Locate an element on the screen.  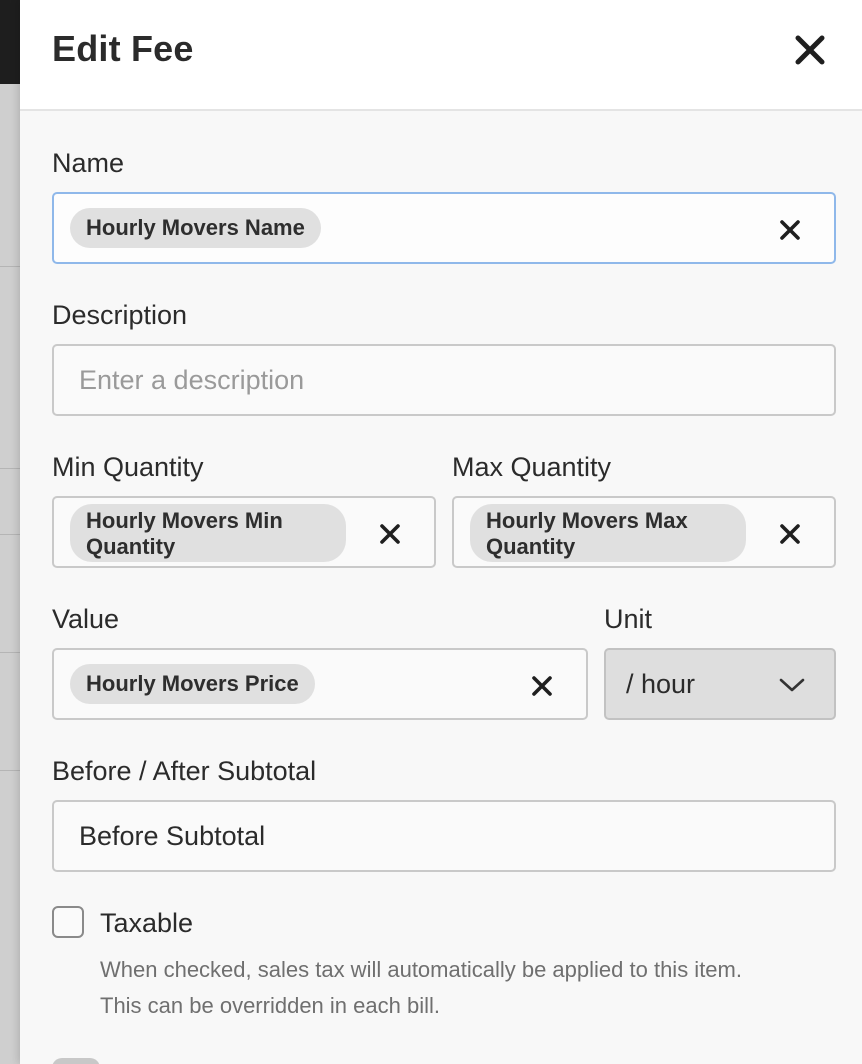
close-icon is located at coordinates (810, 50).